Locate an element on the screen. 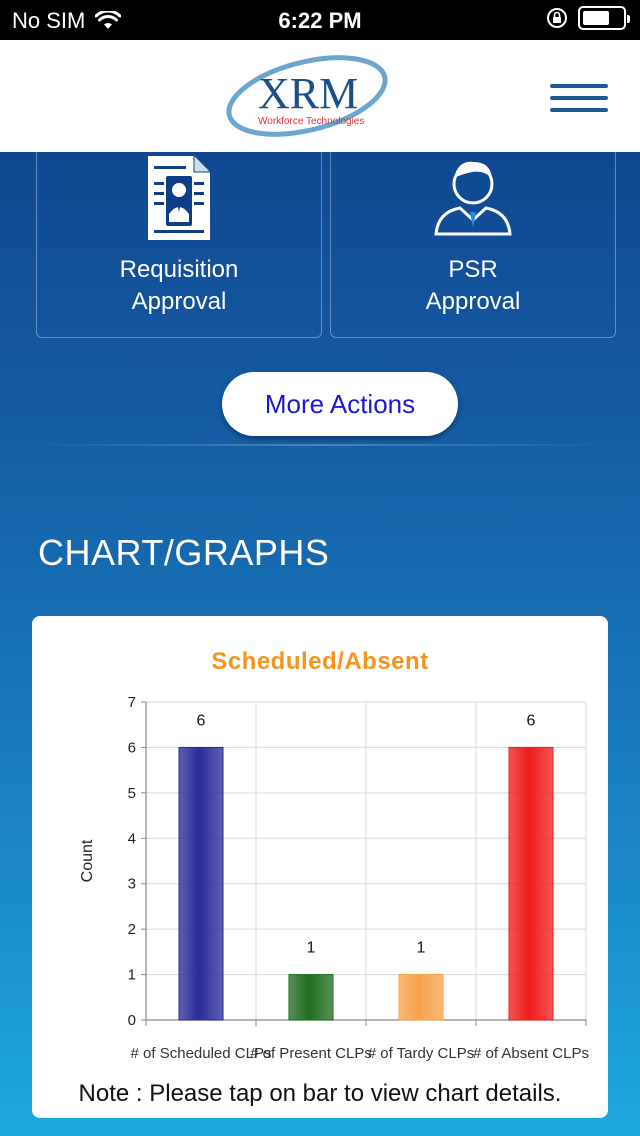  psr-icon is located at coordinates (473, 198).